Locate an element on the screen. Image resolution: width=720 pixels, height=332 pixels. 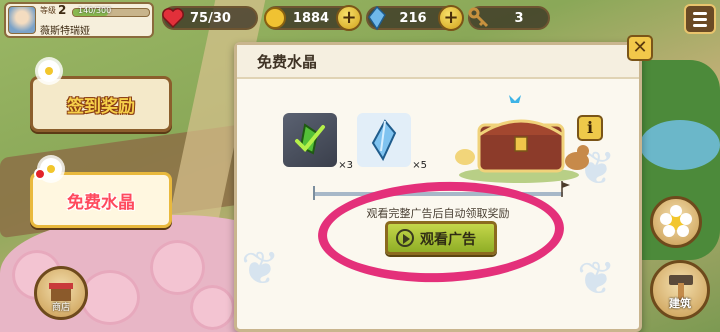
info-button: i is located at coordinates (590, 128).